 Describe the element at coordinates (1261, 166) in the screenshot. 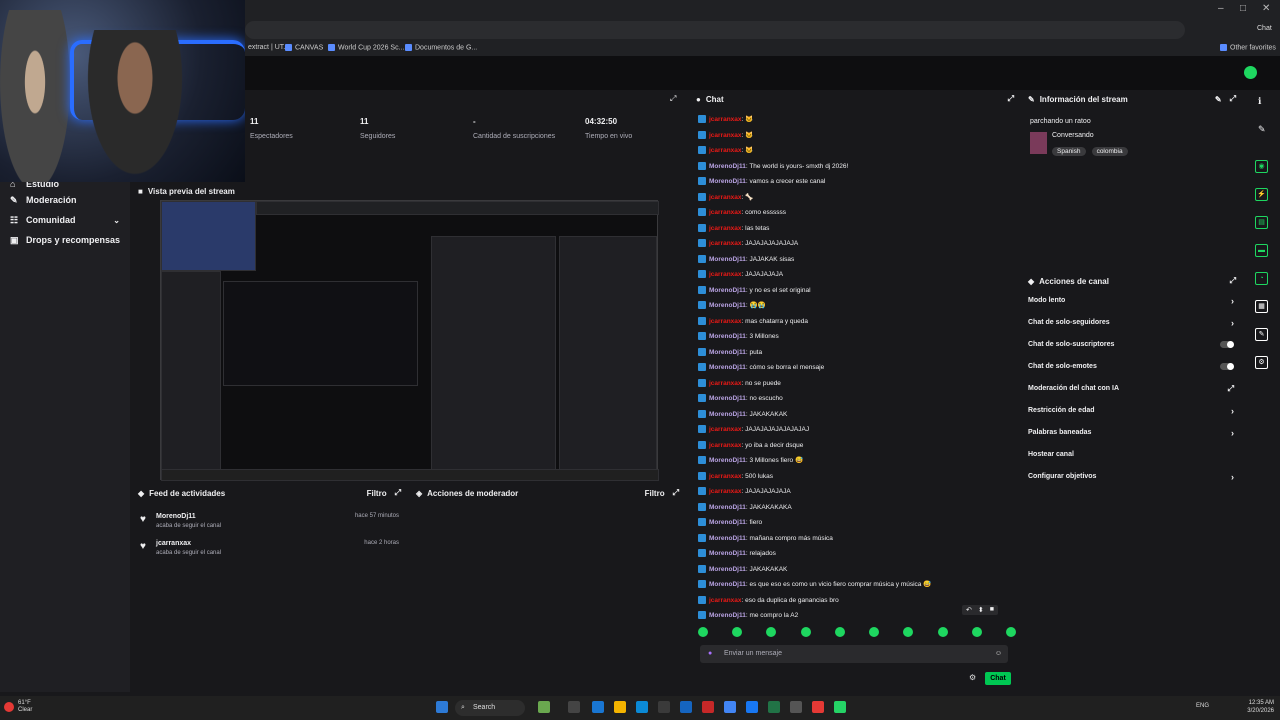

I see `quick-action-icon: ◉` at that location.